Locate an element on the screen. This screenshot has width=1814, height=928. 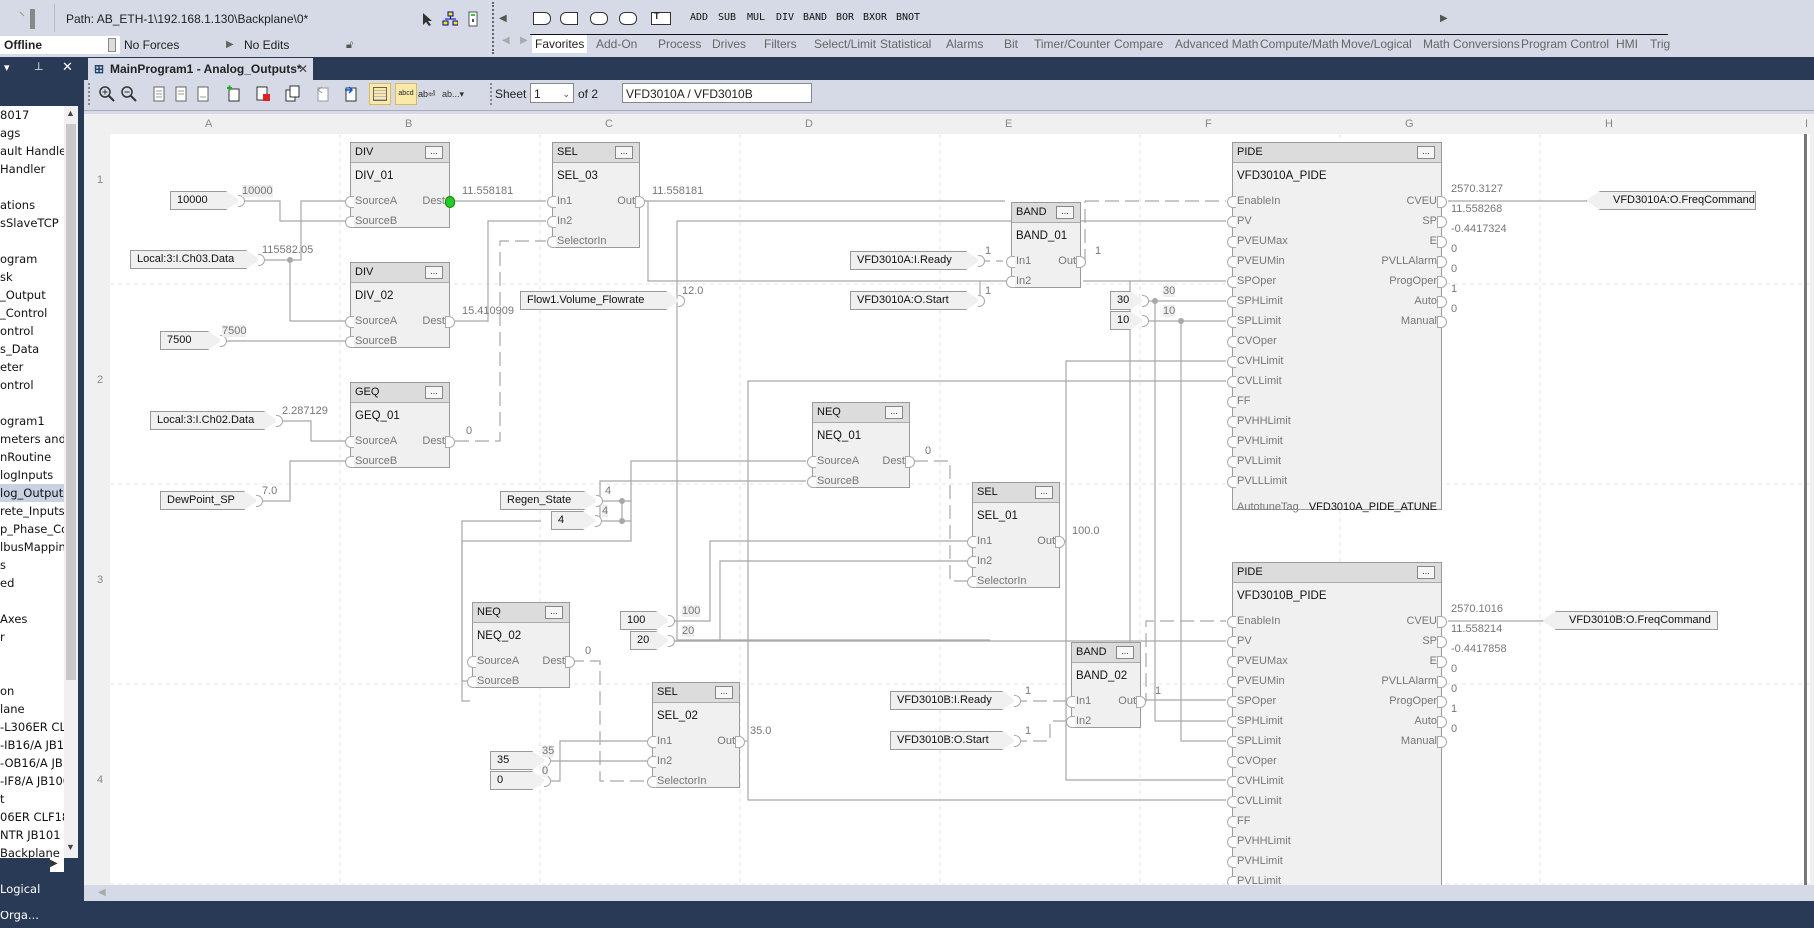
tree-item: Backplane is located at coordinates (30, 851).